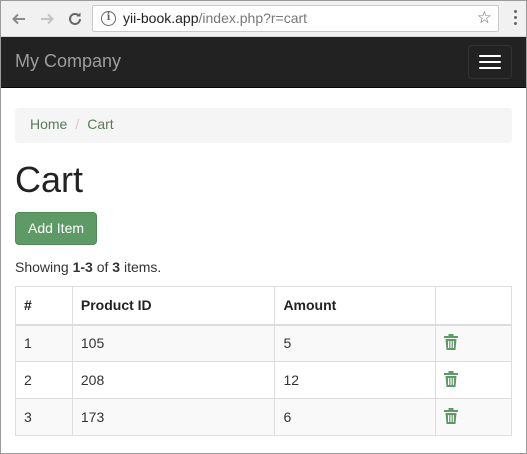 This screenshot has height=454, width=527. I want to click on reload-button, so click(75, 19).